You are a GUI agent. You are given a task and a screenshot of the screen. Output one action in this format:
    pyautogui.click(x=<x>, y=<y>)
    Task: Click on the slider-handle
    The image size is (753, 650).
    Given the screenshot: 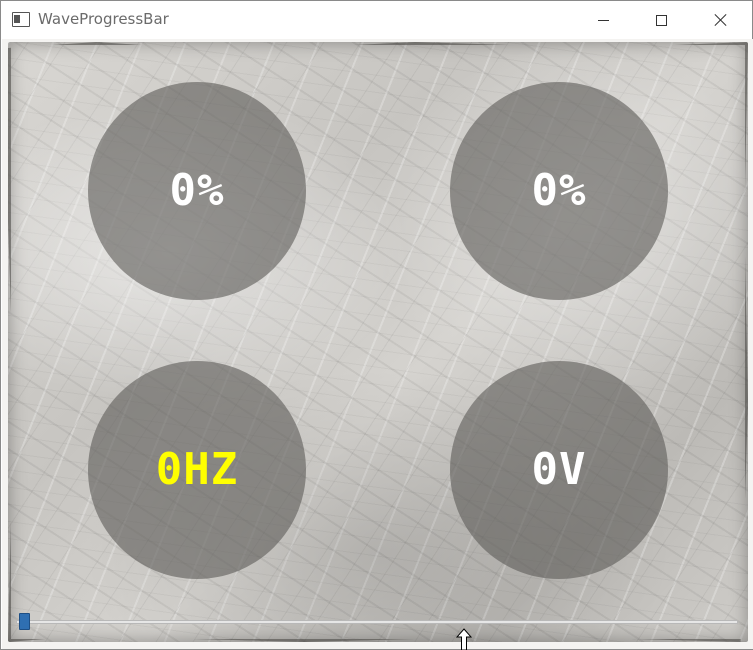 What is the action you would take?
    pyautogui.click(x=24, y=621)
    